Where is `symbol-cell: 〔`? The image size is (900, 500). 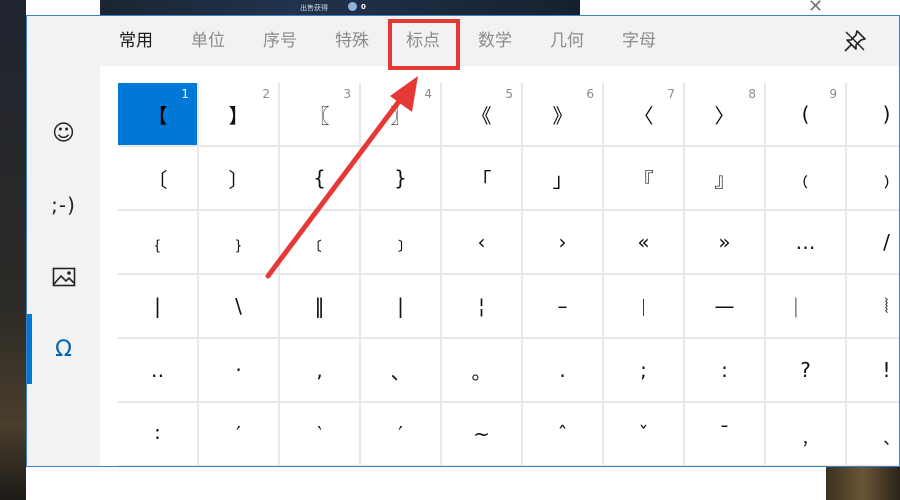
symbol-cell: 〔 is located at coordinates (158, 179).